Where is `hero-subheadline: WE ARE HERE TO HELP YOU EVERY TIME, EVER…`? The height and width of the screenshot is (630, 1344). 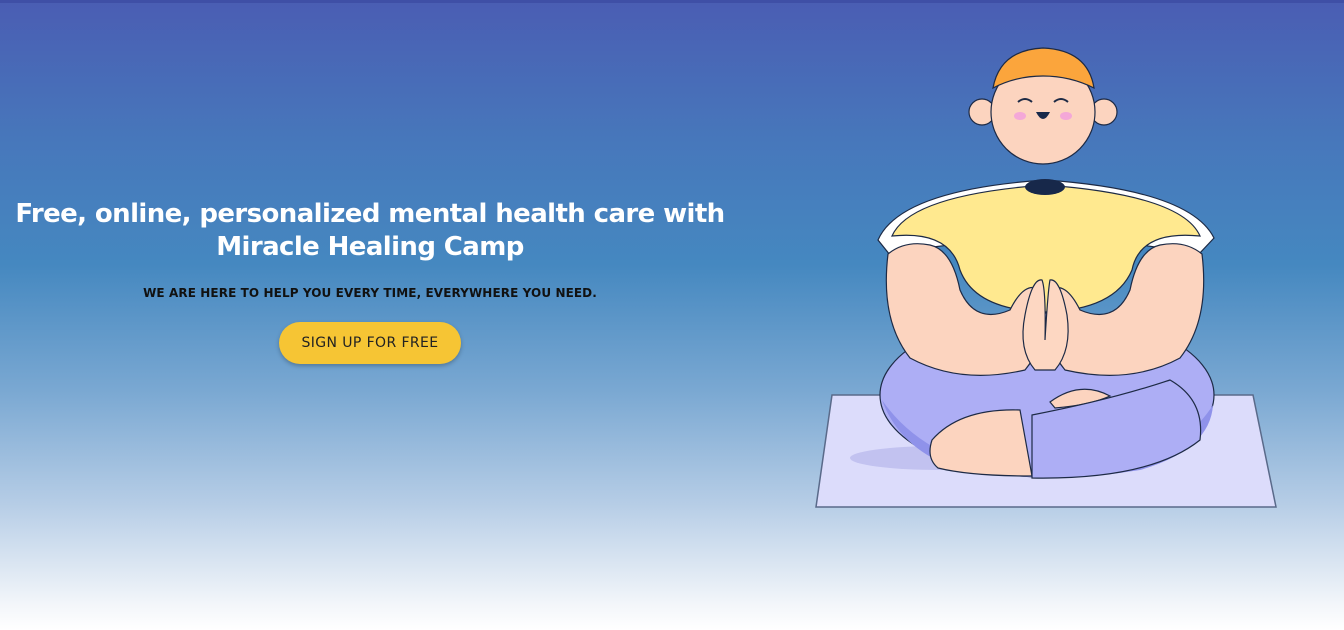
hero-subheadline: WE ARE HERE TO HELP YOU EVERY TIME, EVER… is located at coordinates (370, 293).